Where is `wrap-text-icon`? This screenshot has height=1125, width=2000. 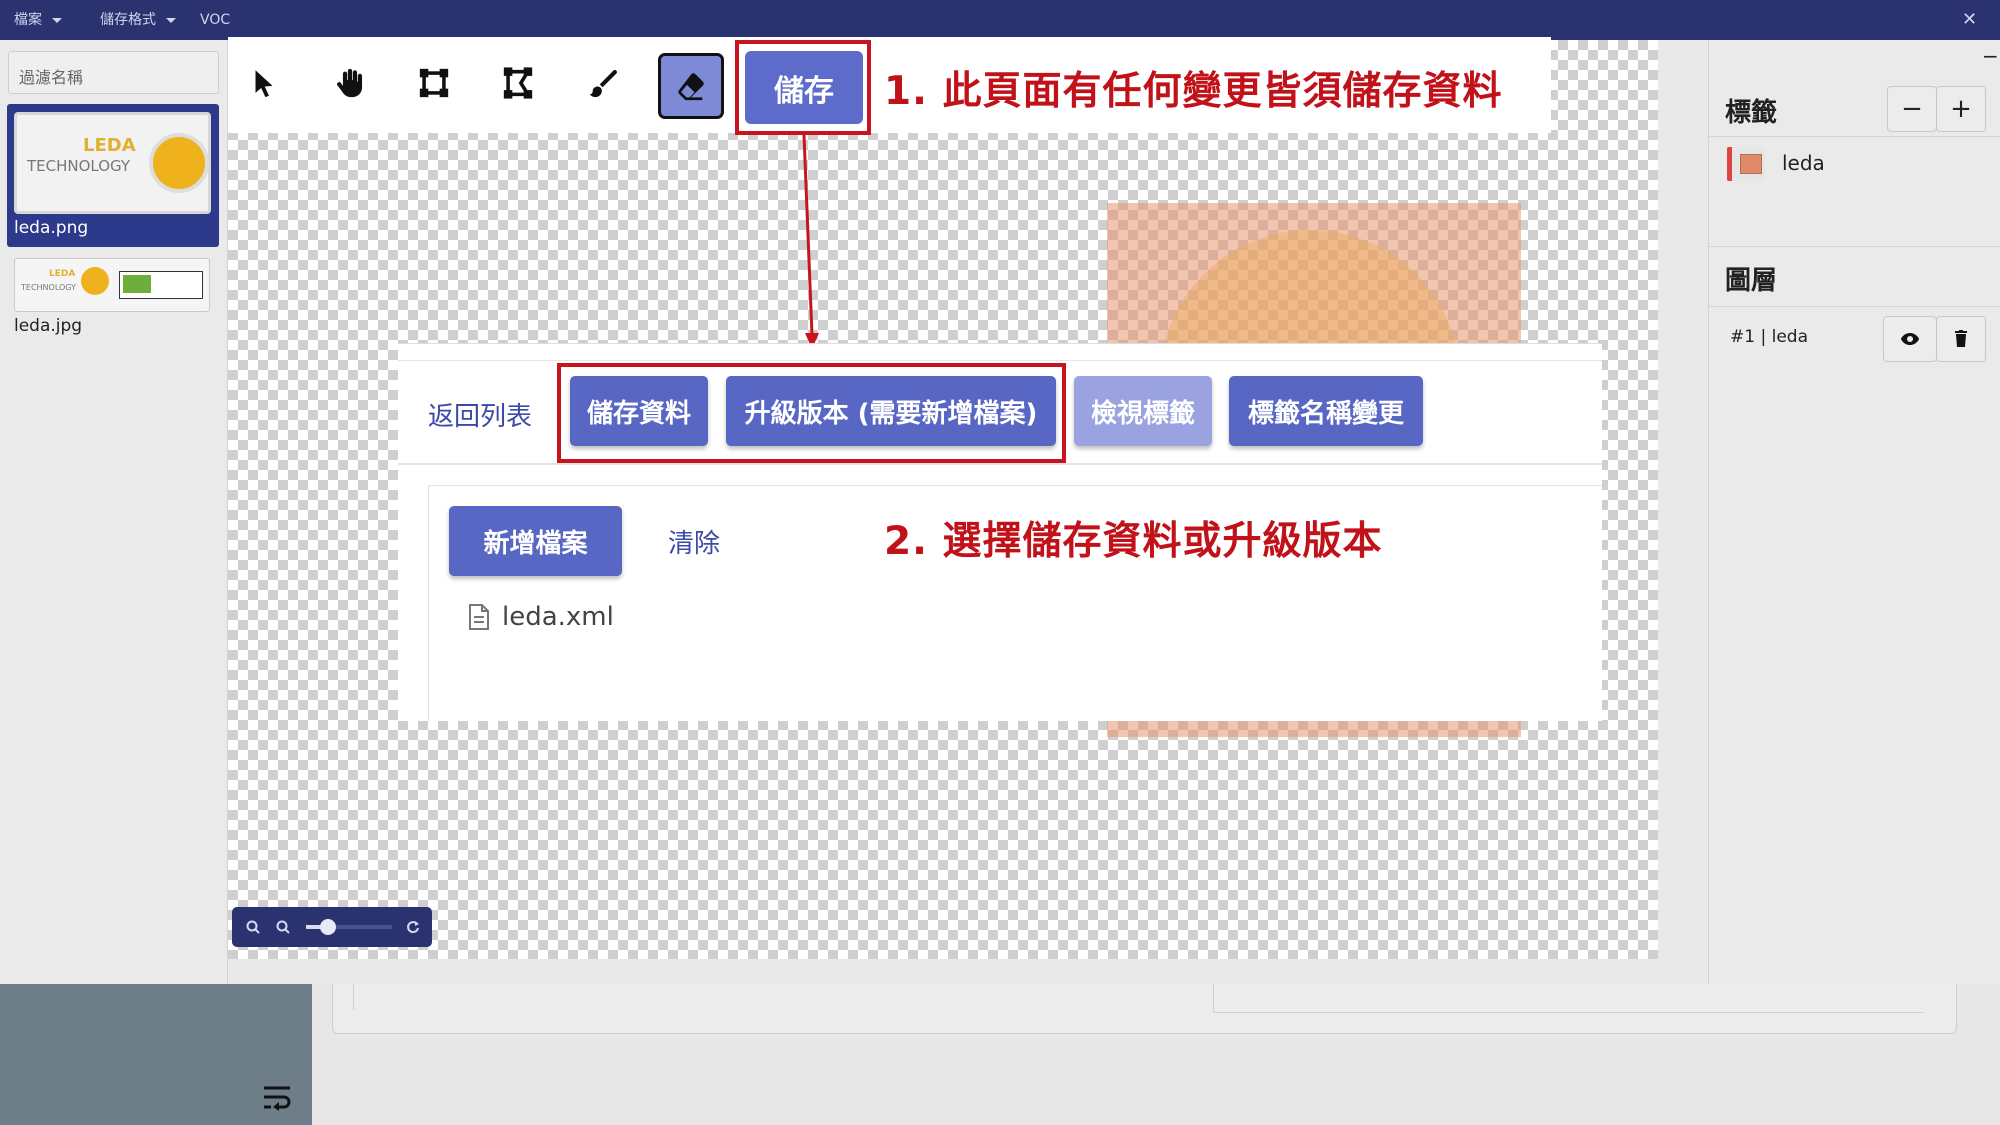 wrap-text-icon is located at coordinates (278, 1098).